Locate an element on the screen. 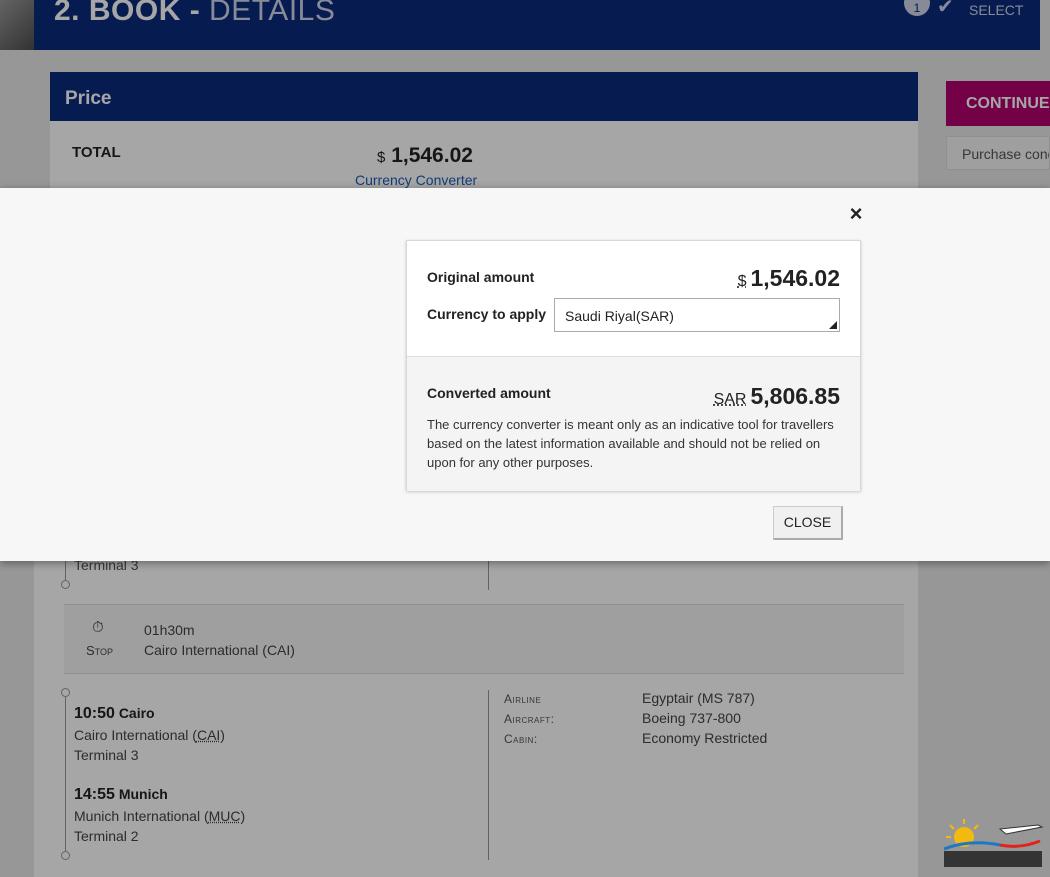  select-resize-icon is located at coordinates (833, 325).